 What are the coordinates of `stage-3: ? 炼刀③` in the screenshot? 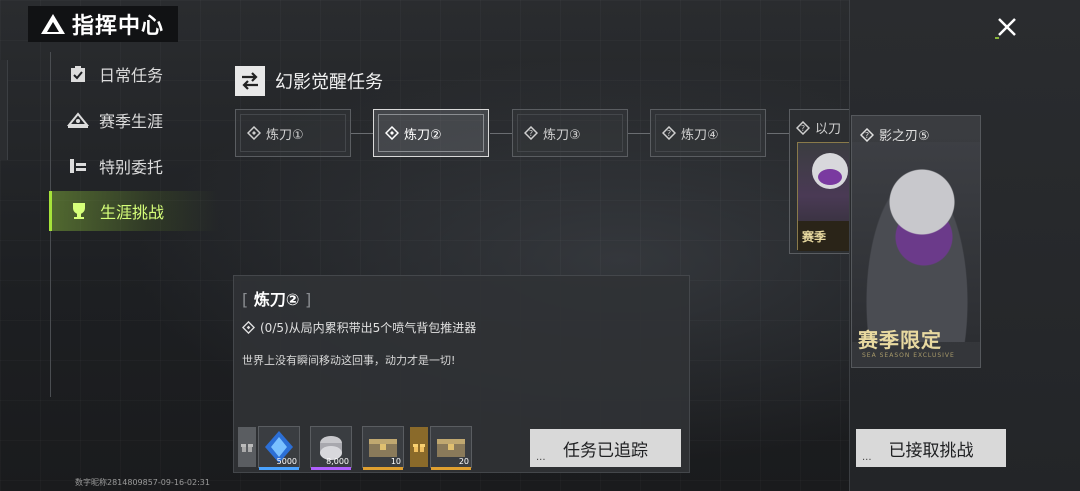 It's located at (570, 133).